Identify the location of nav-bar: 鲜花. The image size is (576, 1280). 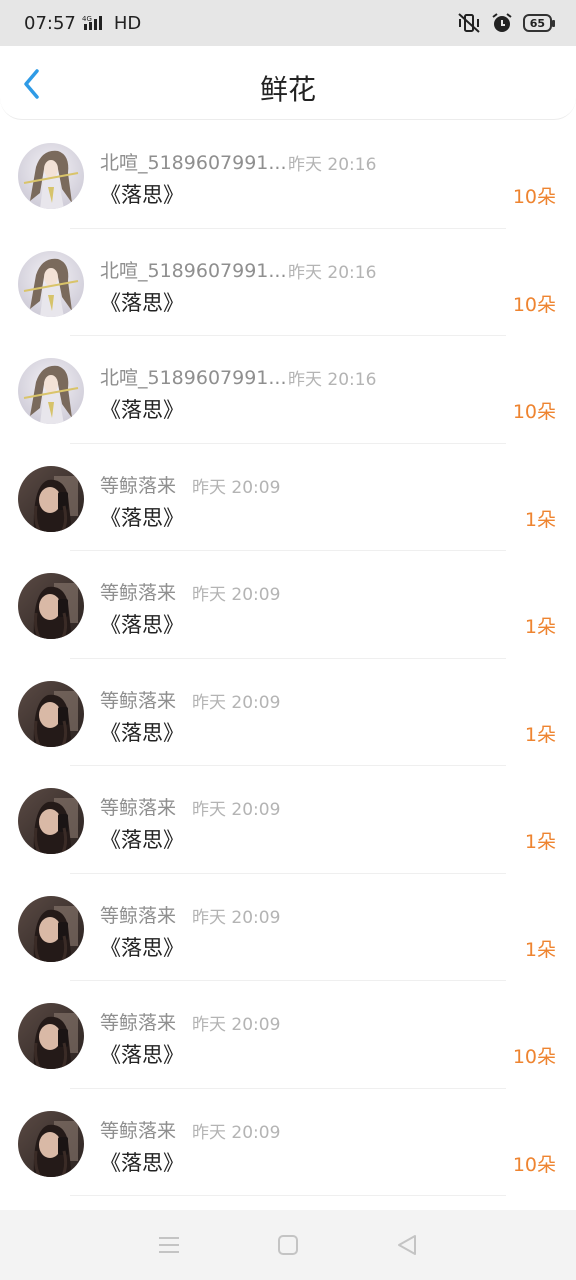
(288, 83).